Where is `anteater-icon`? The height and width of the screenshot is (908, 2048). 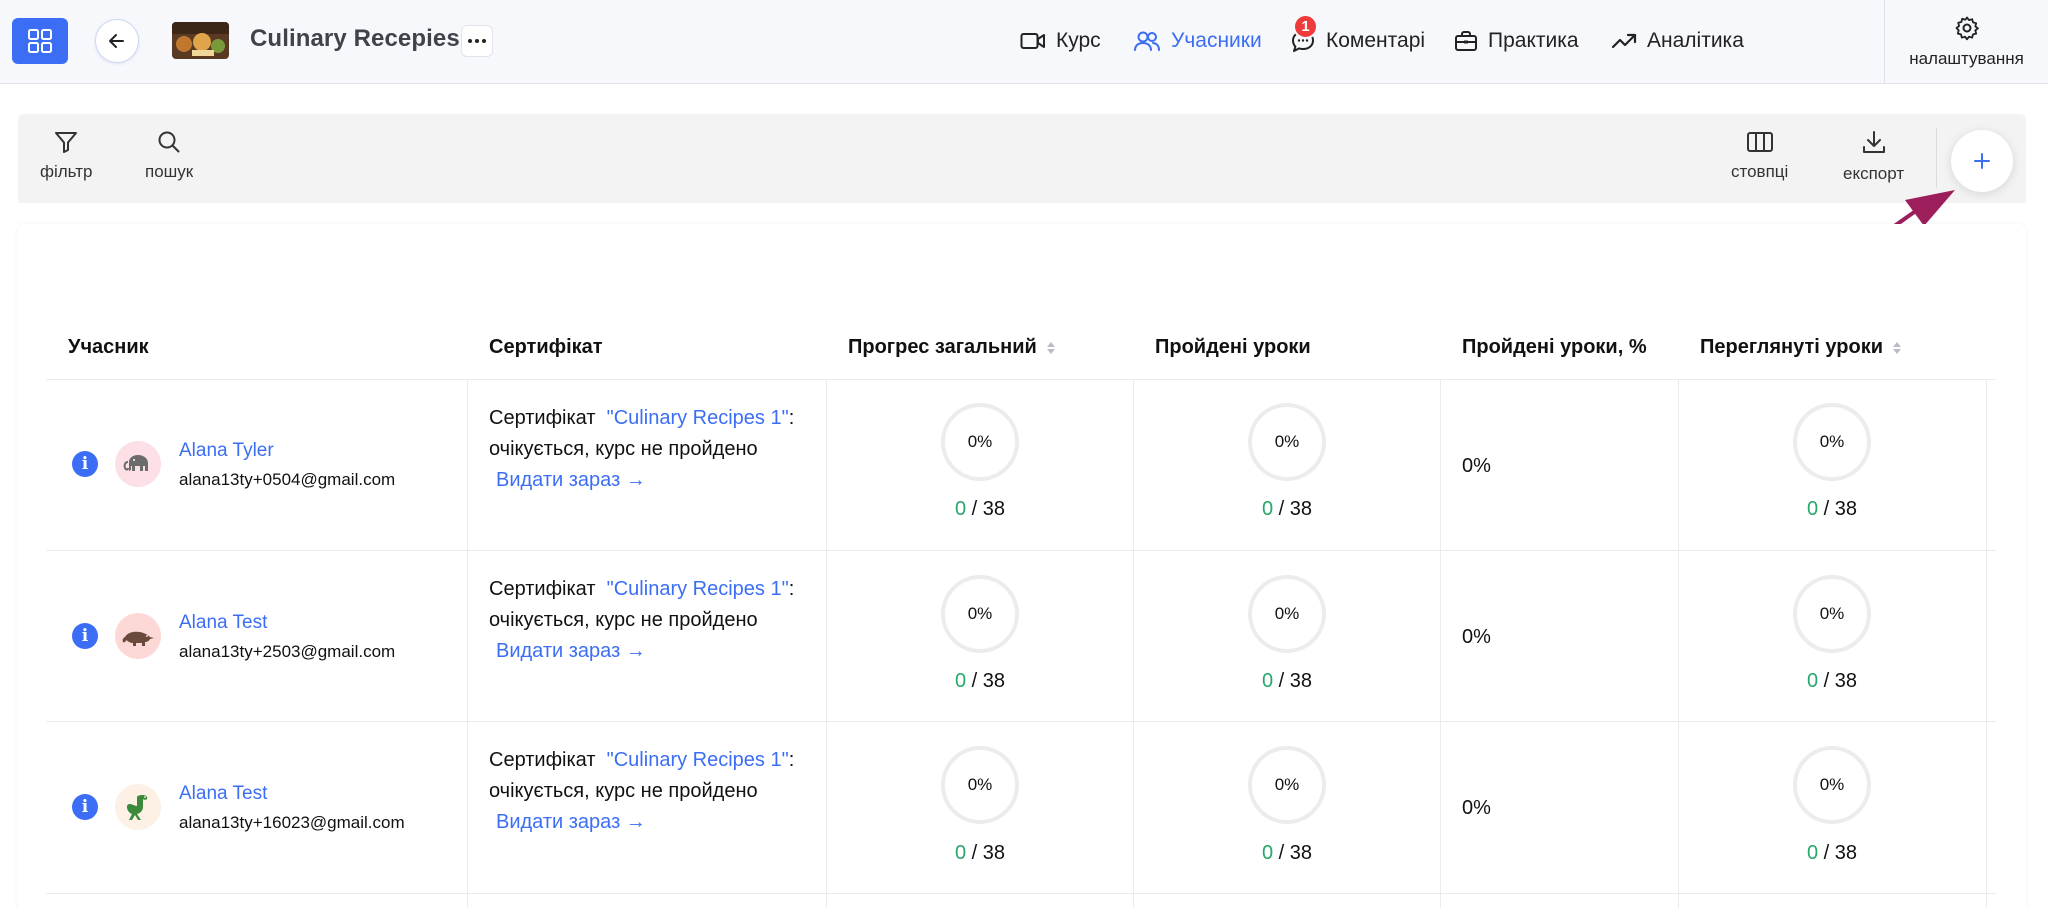 anteater-icon is located at coordinates (138, 638).